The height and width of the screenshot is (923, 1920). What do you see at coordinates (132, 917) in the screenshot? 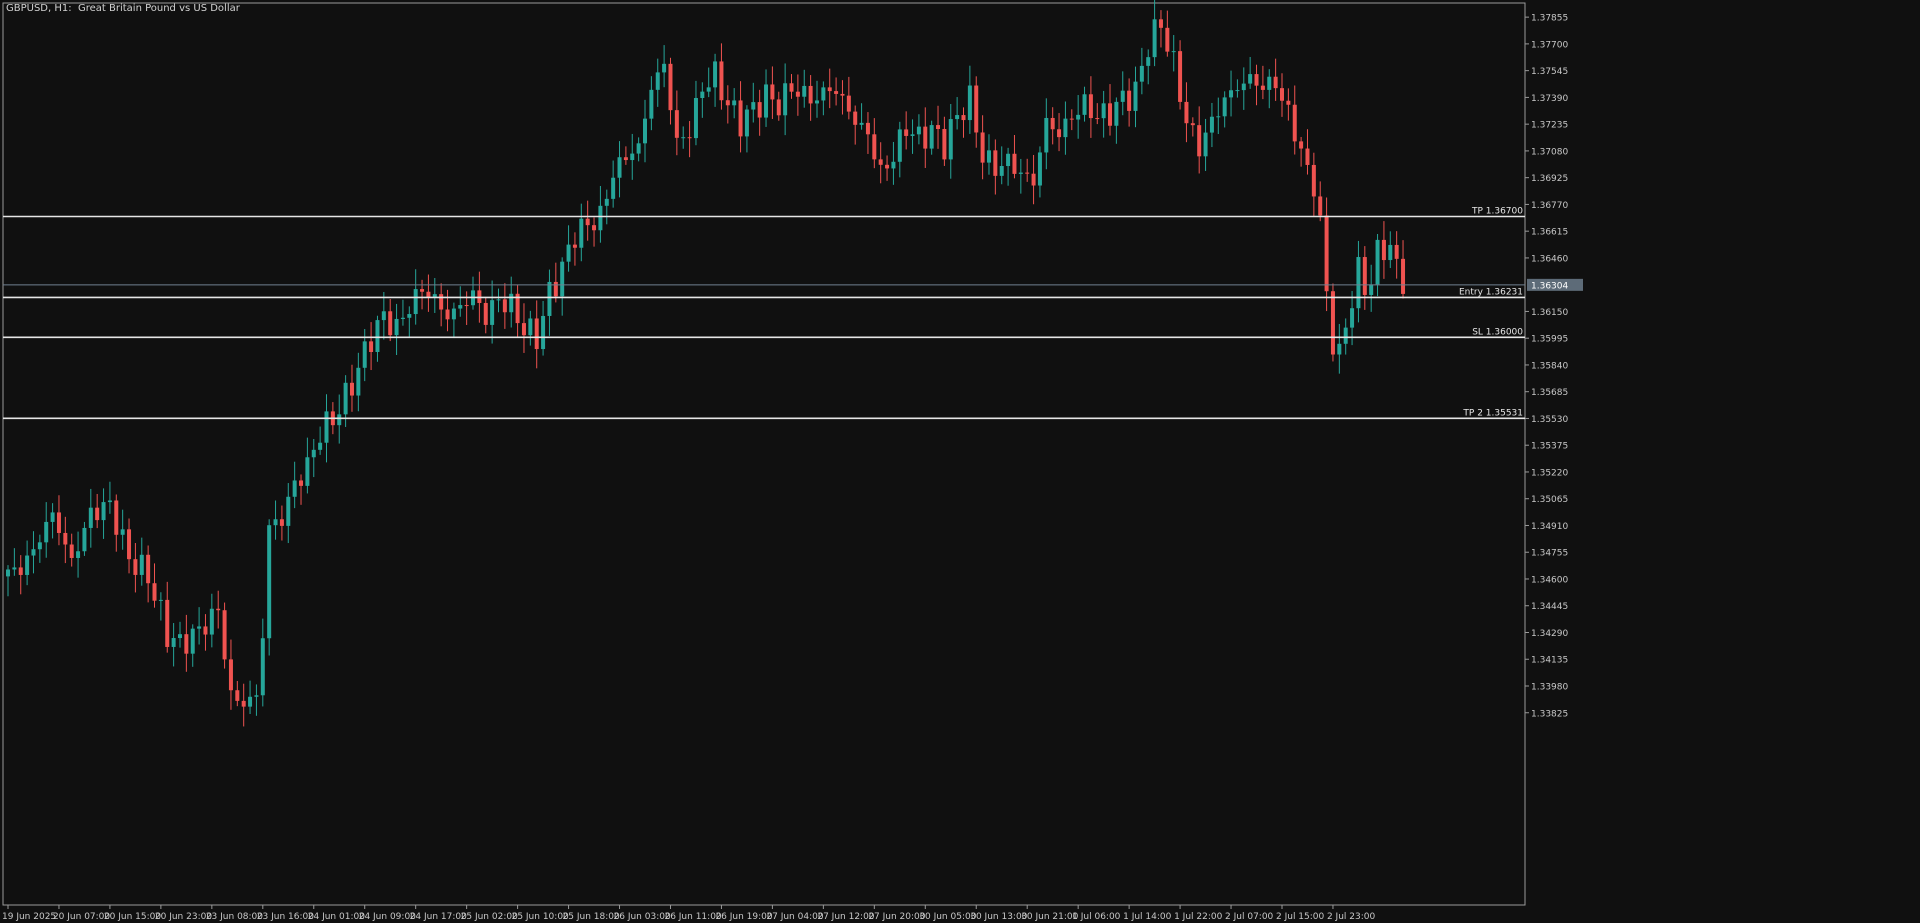
I see `x-tick-label: 20 Jun 15:00` at bounding box center [132, 917].